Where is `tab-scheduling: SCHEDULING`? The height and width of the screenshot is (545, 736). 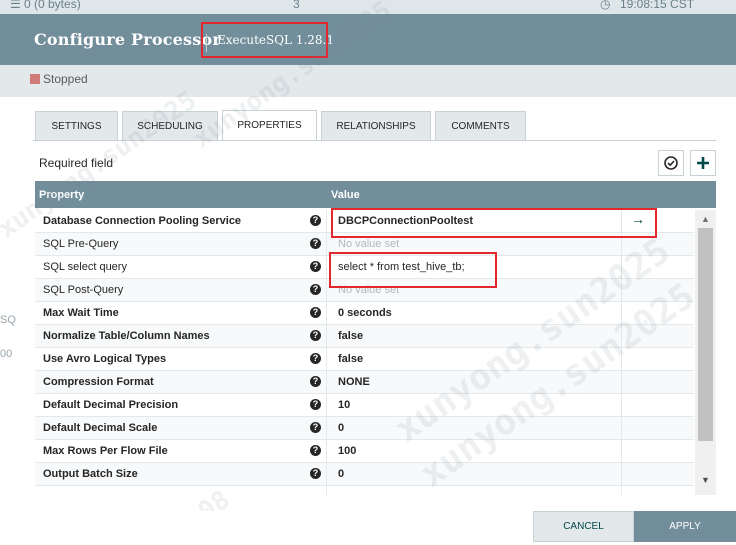 tab-scheduling: SCHEDULING is located at coordinates (170, 125).